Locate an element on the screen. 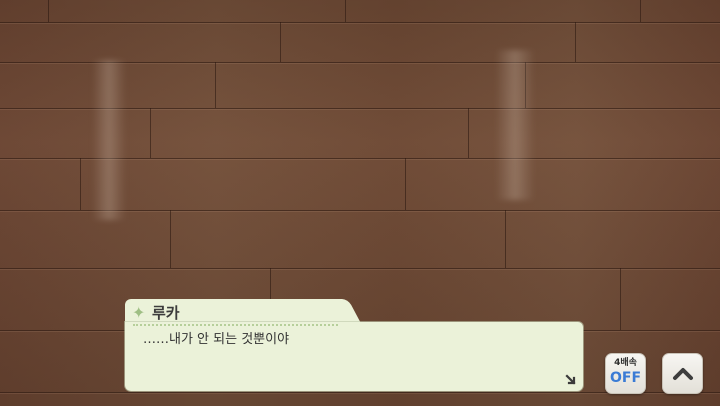 The width and height of the screenshot is (720, 406). dialog-window: ✦ 루카 ……내가 안 되는 것뿐이야 is located at coordinates (354, 345).